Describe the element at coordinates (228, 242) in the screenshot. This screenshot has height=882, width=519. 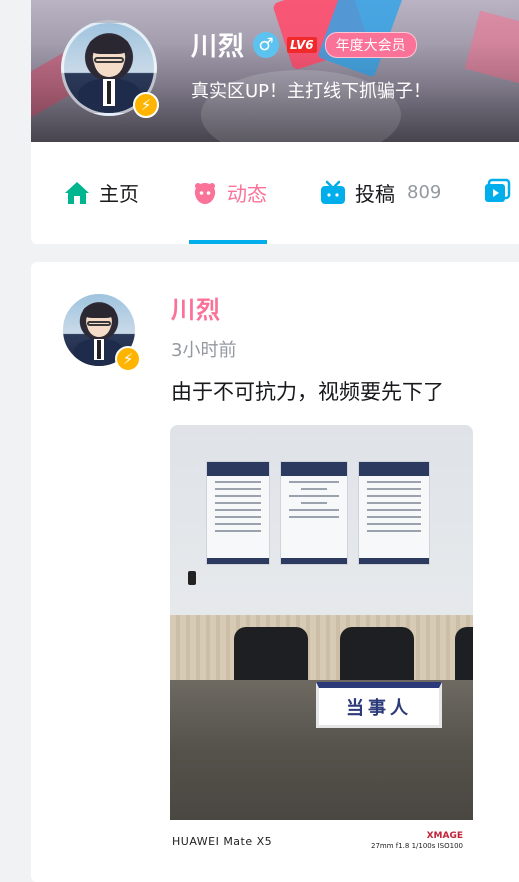
I see `active-tab-indicator` at that location.